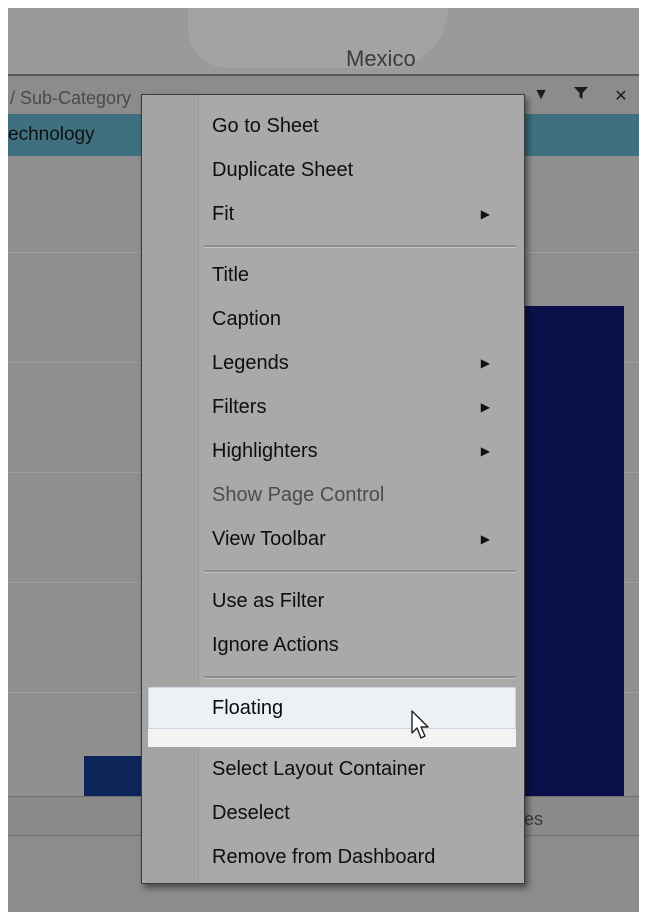  What do you see at coordinates (268, 601) in the screenshot?
I see `menu-item-label: Use as Filter` at bounding box center [268, 601].